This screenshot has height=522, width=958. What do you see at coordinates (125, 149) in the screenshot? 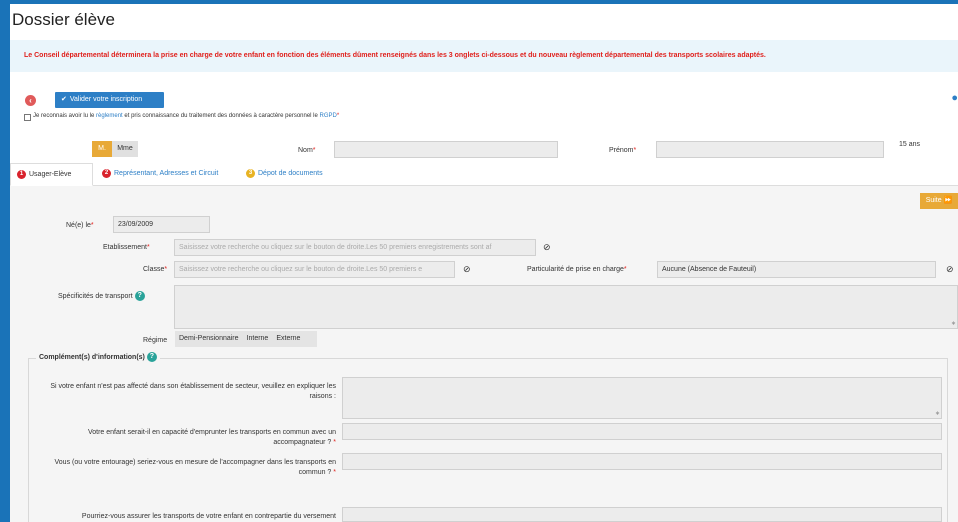
I see `civility-mme-toggle: Mme` at bounding box center [125, 149].